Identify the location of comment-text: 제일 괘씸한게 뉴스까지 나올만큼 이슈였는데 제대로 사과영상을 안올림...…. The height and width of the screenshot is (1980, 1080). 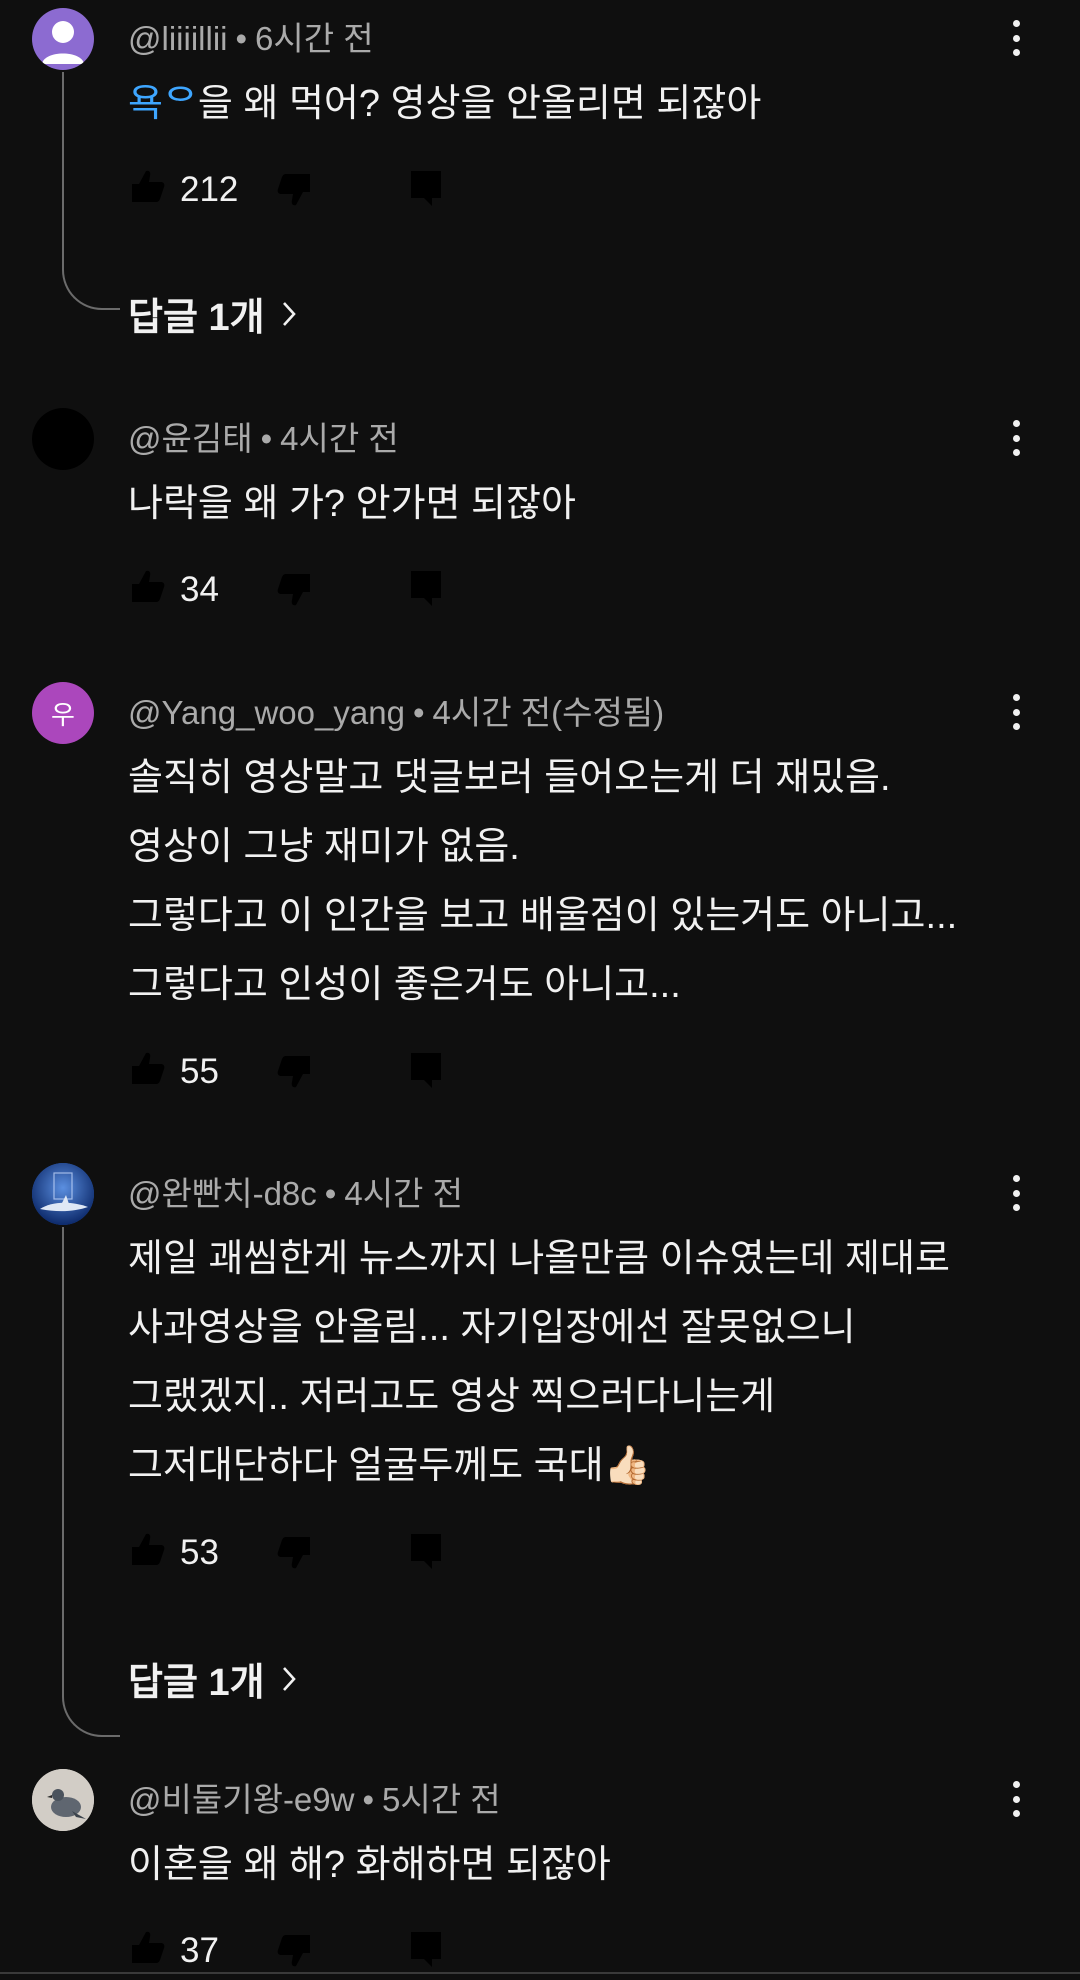
(539, 1363).